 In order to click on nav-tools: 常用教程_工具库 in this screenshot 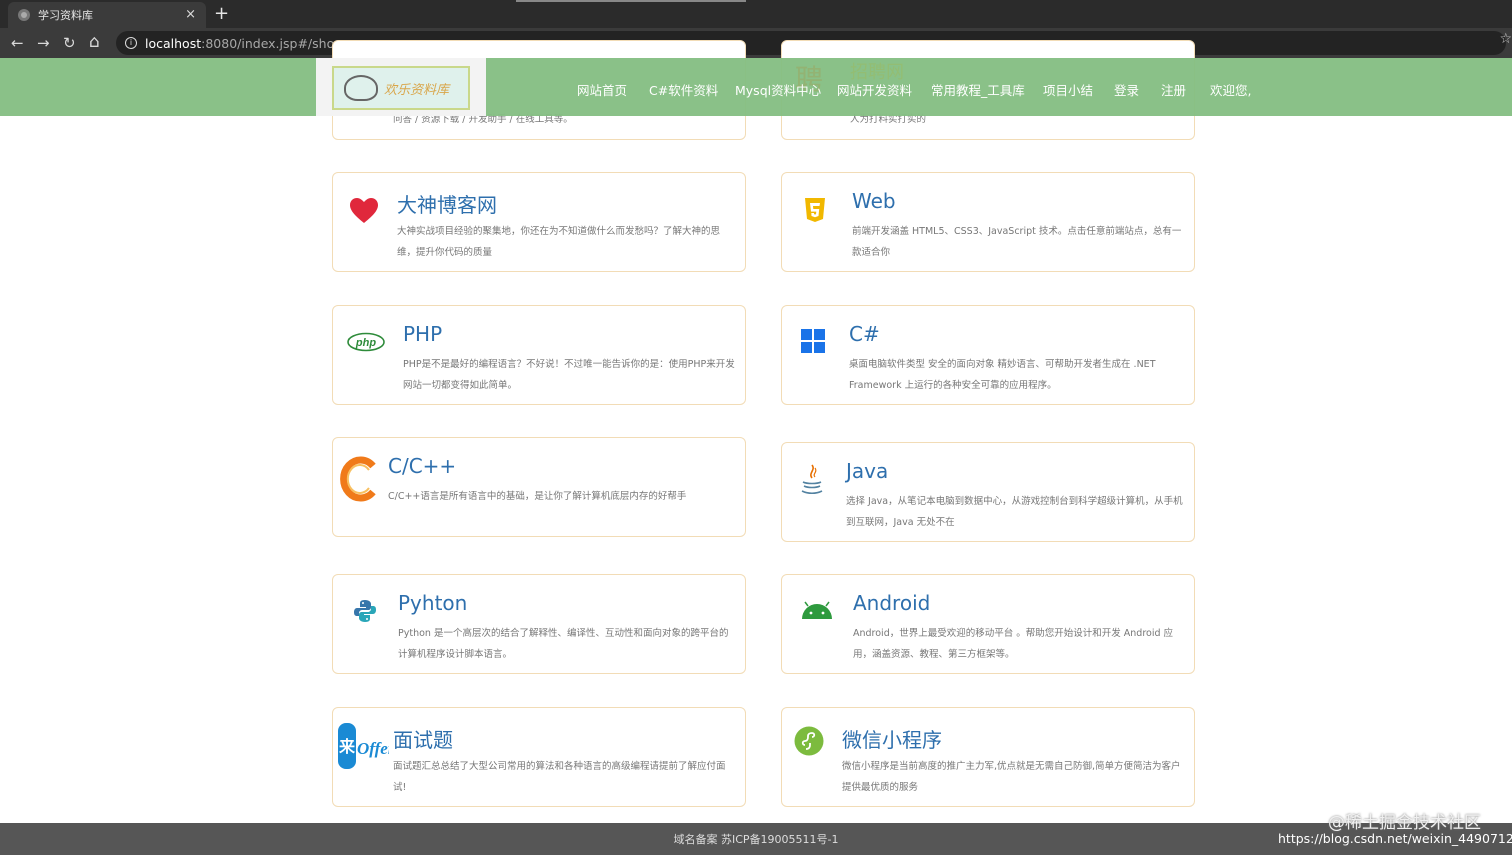, I will do `click(978, 89)`.